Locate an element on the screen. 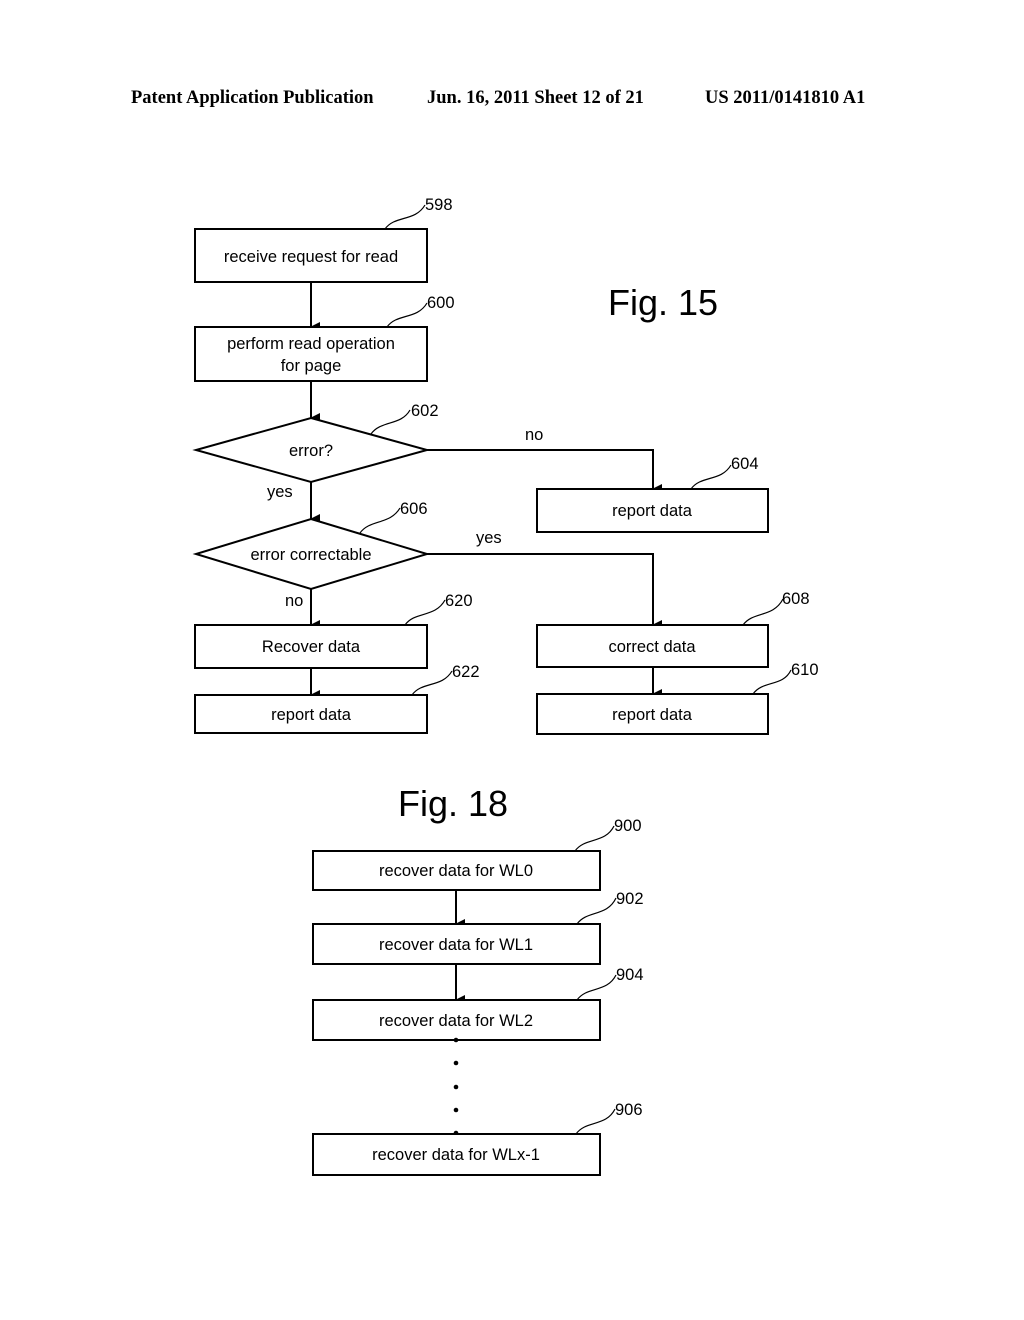 The image size is (1024, 1320). node-602-label: error? is located at coordinates (311, 451).